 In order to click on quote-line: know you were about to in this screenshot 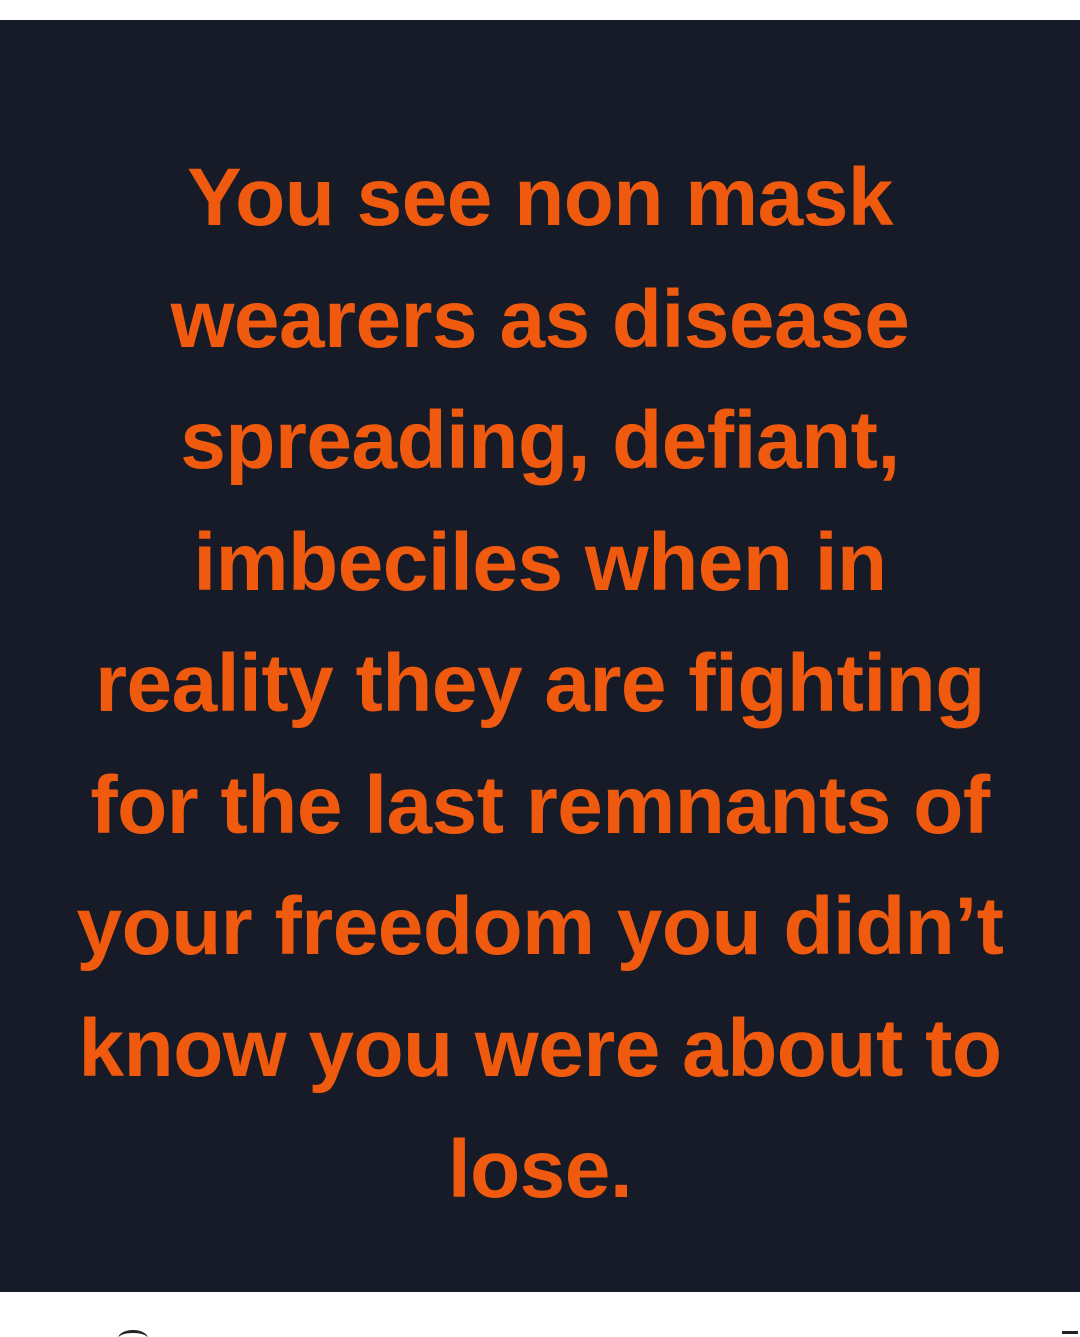, I will do `click(540, 1048)`.